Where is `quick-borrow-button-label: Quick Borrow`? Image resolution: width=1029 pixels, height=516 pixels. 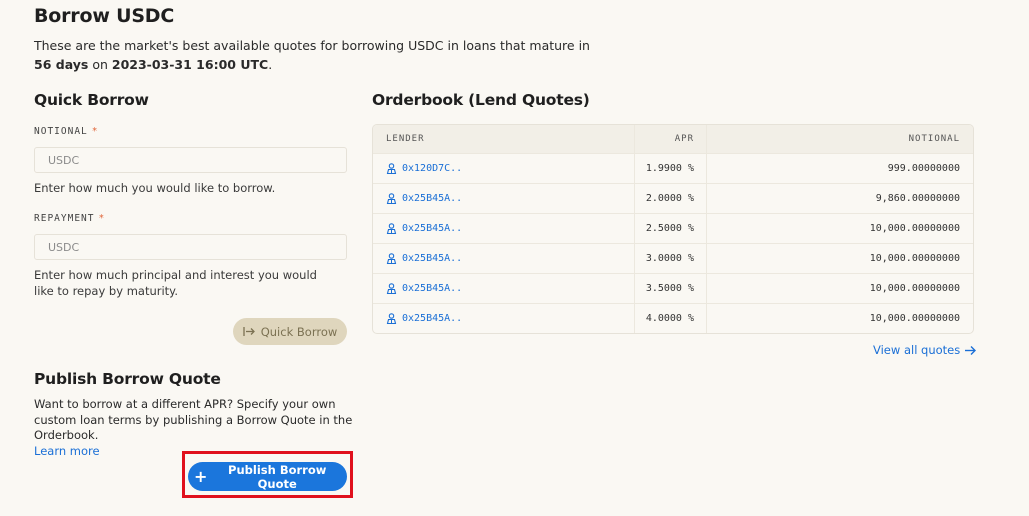 quick-borrow-button-label: Quick Borrow is located at coordinates (299, 331).